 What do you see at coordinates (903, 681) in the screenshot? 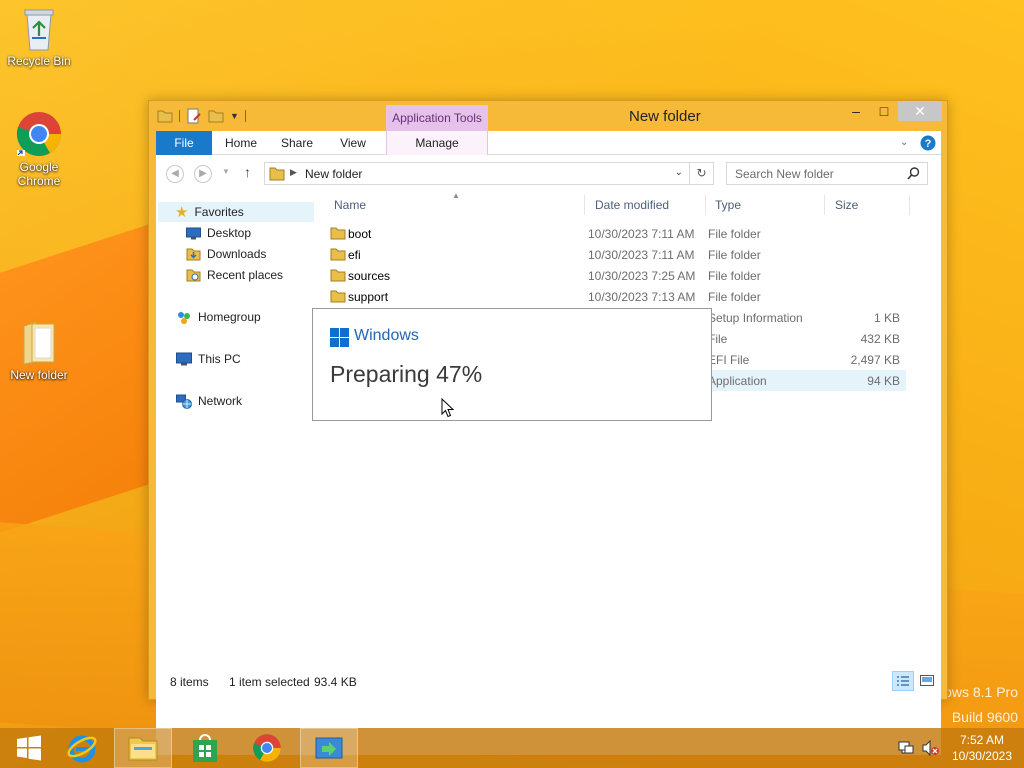
I see `details-view-button` at bounding box center [903, 681].